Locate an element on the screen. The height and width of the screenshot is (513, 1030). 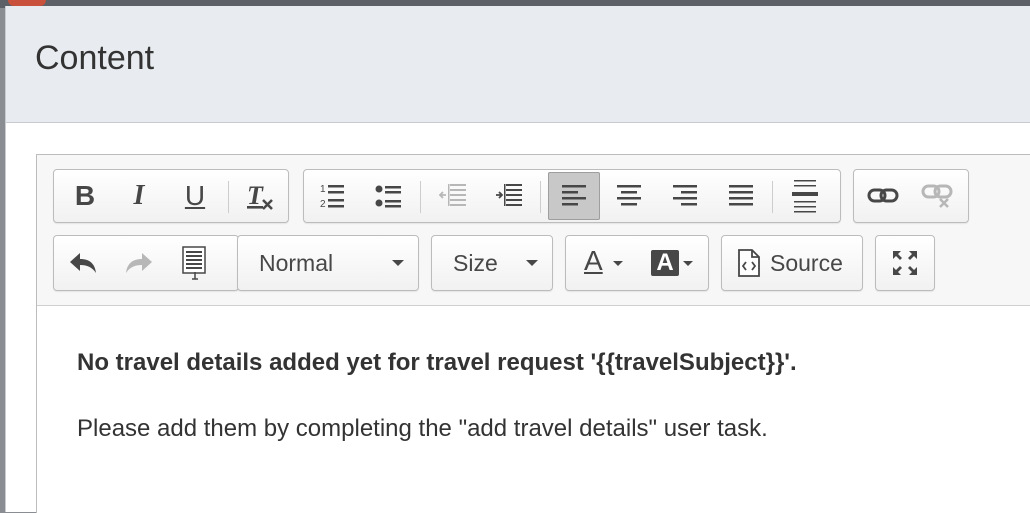
align-right-icon is located at coordinates (685, 195).